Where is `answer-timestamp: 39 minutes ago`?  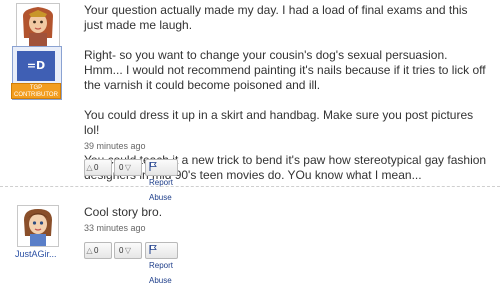 answer-timestamp: 39 minutes ago is located at coordinates (115, 146).